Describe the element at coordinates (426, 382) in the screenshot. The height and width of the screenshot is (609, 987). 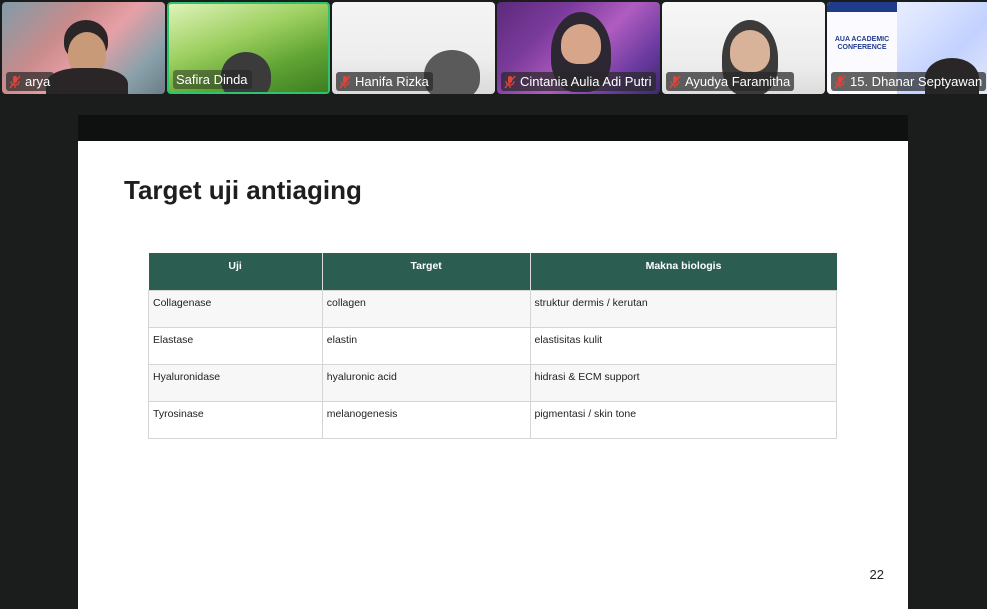
I see `table-cell: hyaluronic acid` at that location.